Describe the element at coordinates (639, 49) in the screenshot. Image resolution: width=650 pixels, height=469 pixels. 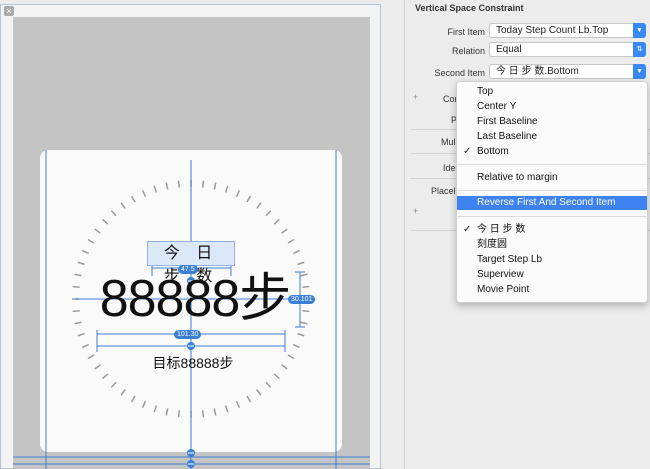
I see `up-down-chevron-icon: ⇅` at that location.